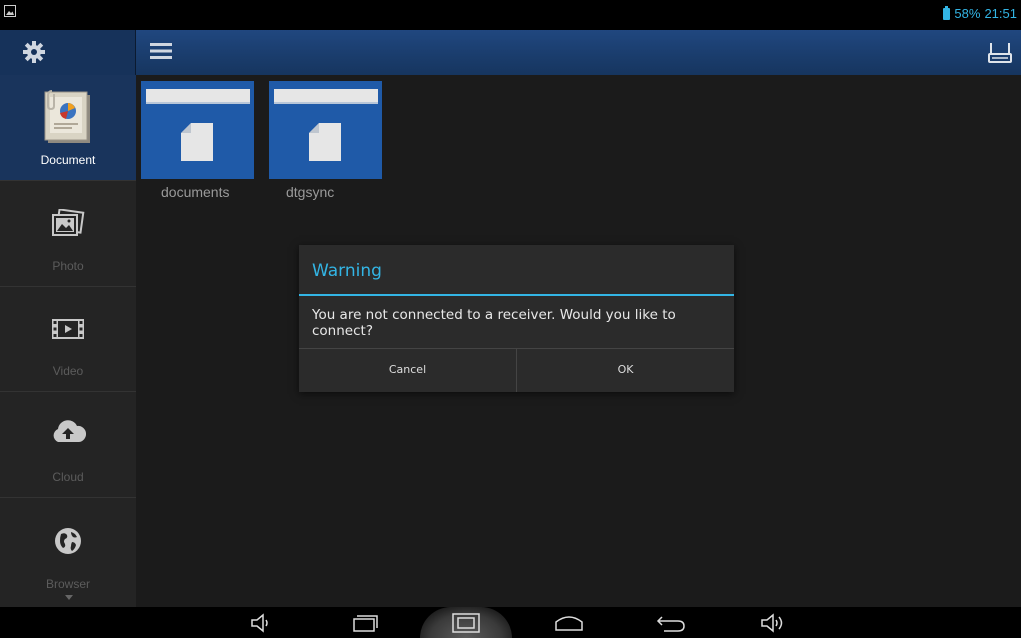 Image resolution: width=1021 pixels, height=638 pixels. I want to click on sidebar-item-photo: Photo, so click(68, 234).